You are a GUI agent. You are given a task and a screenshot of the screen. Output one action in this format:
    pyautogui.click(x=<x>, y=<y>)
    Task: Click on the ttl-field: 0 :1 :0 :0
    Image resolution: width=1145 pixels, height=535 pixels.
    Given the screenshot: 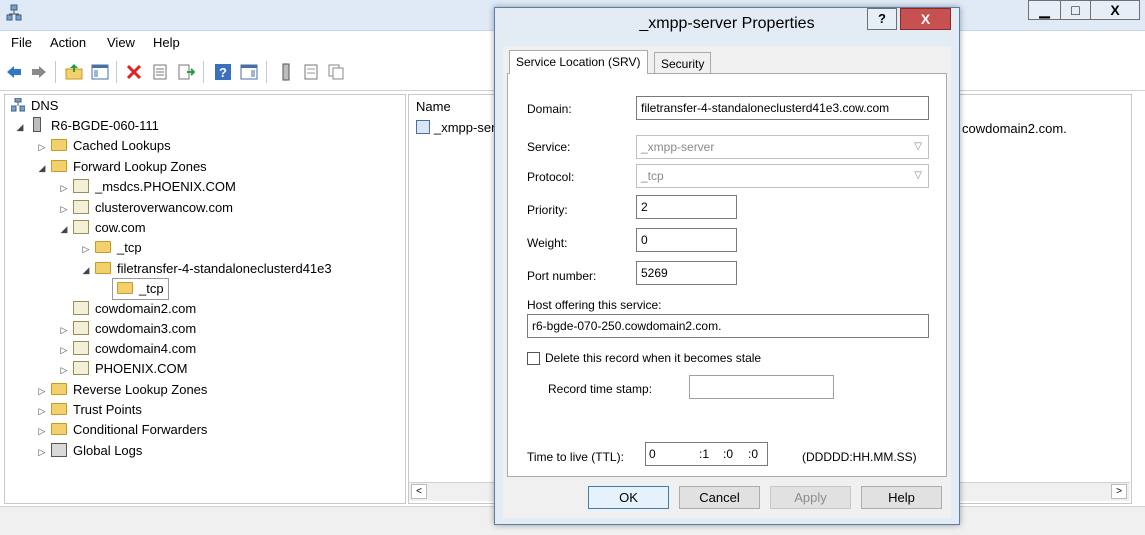 What is the action you would take?
    pyautogui.click(x=706, y=454)
    